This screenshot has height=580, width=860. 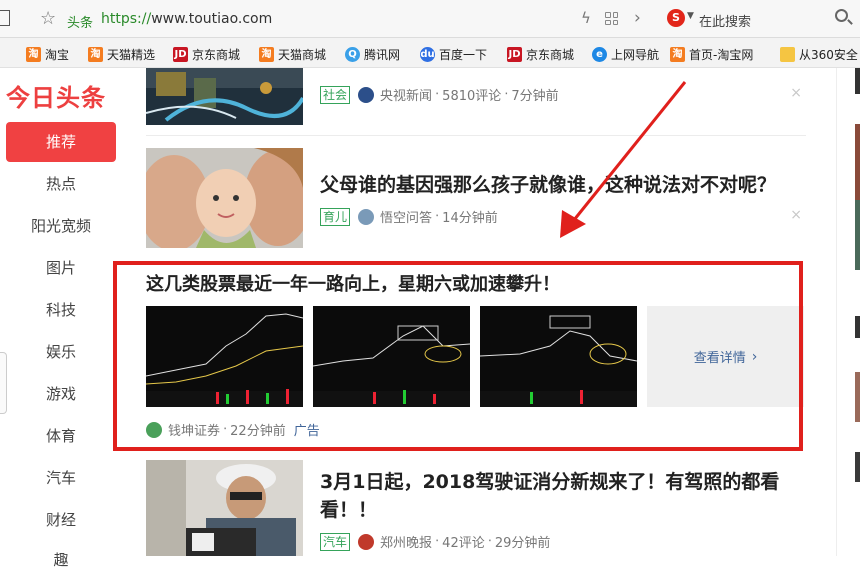 I want to click on chevron-right-icon: ›, so click(x=637, y=18).